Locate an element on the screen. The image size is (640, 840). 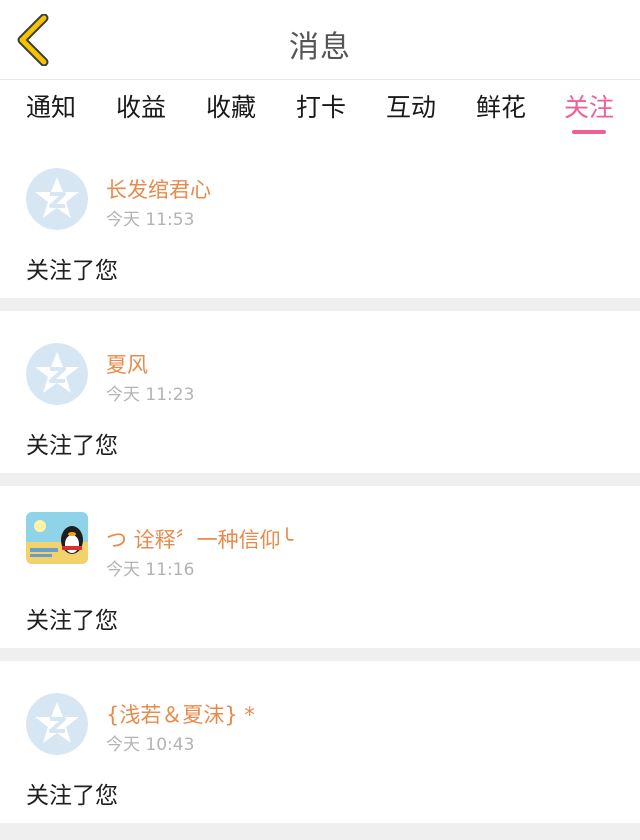
header-bar: 消息 is located at coordinates (320, 40).